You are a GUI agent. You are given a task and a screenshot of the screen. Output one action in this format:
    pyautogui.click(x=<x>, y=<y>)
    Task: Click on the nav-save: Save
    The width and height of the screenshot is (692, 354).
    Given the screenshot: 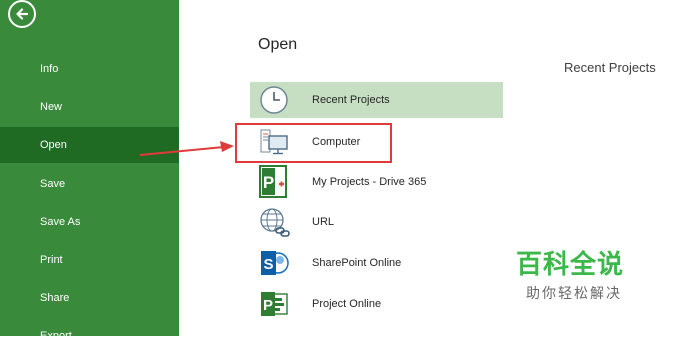 What is the action you would take?
    pyautogui.click(x=89, y=184)
    